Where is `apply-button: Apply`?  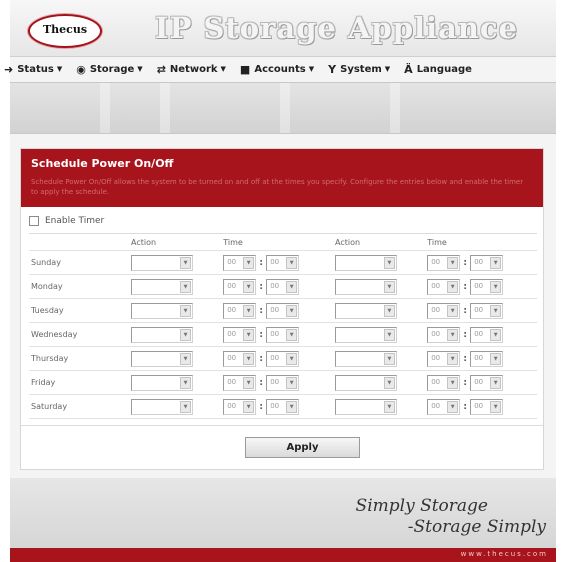
apply-button: Apply is located at coordinates (302, 447).